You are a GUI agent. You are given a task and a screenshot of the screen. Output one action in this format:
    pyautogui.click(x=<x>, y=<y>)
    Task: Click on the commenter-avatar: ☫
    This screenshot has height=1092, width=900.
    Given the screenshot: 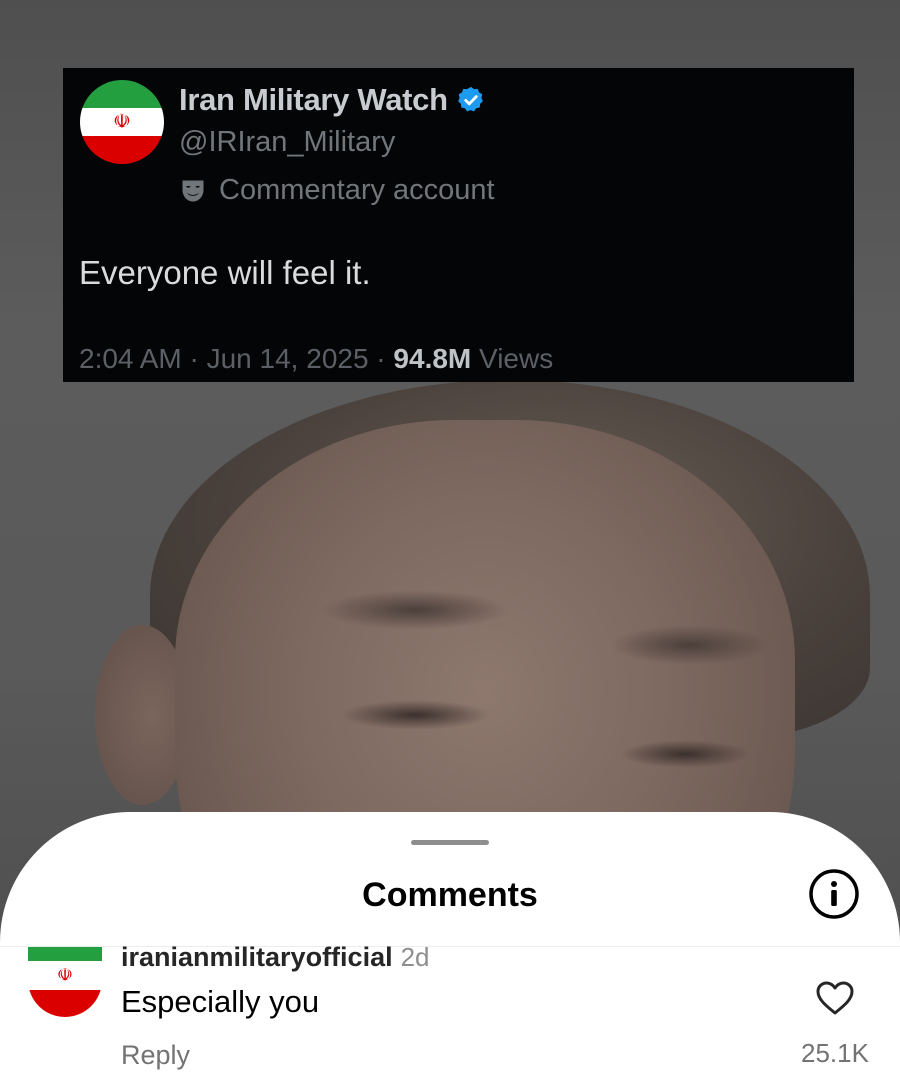 What is the action you would take?
    pyautogui.click(x=65, y=982)
    